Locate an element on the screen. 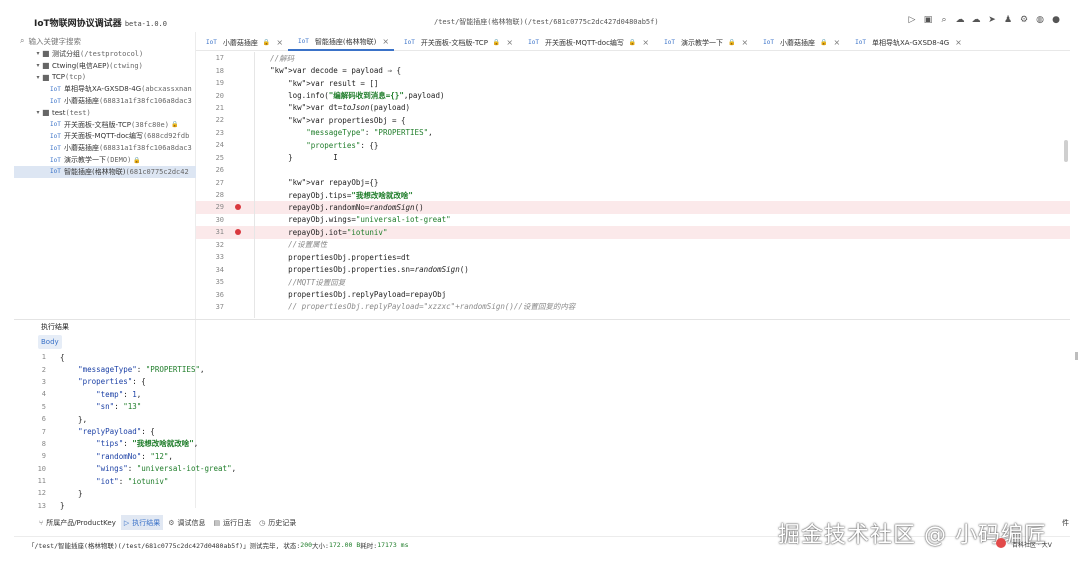 The image size is (1080, 563). json-text: "iot": "iotuniv" is located at coordinates (132, 481).